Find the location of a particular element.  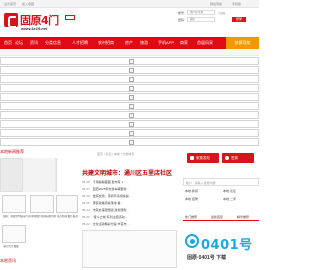

headline: 共建文明城市：通川区五里店社区 is located at coordinates (127, 172).